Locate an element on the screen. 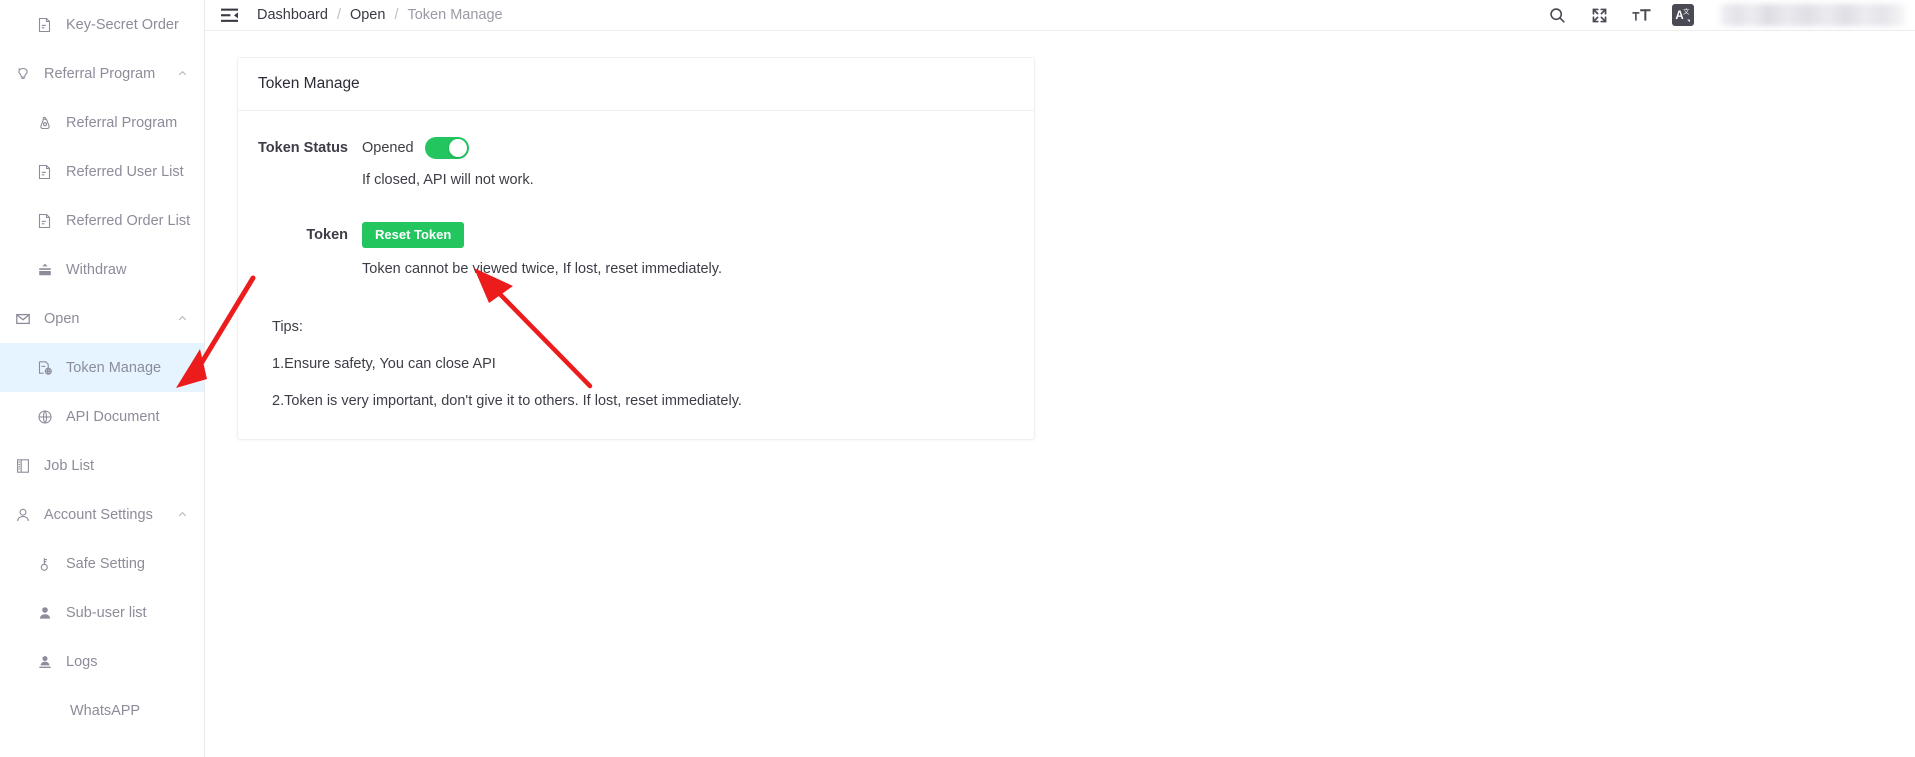 The height and width of the screenshot is (757, 1915). font-size-icon is located at coordinates (1641, 15).